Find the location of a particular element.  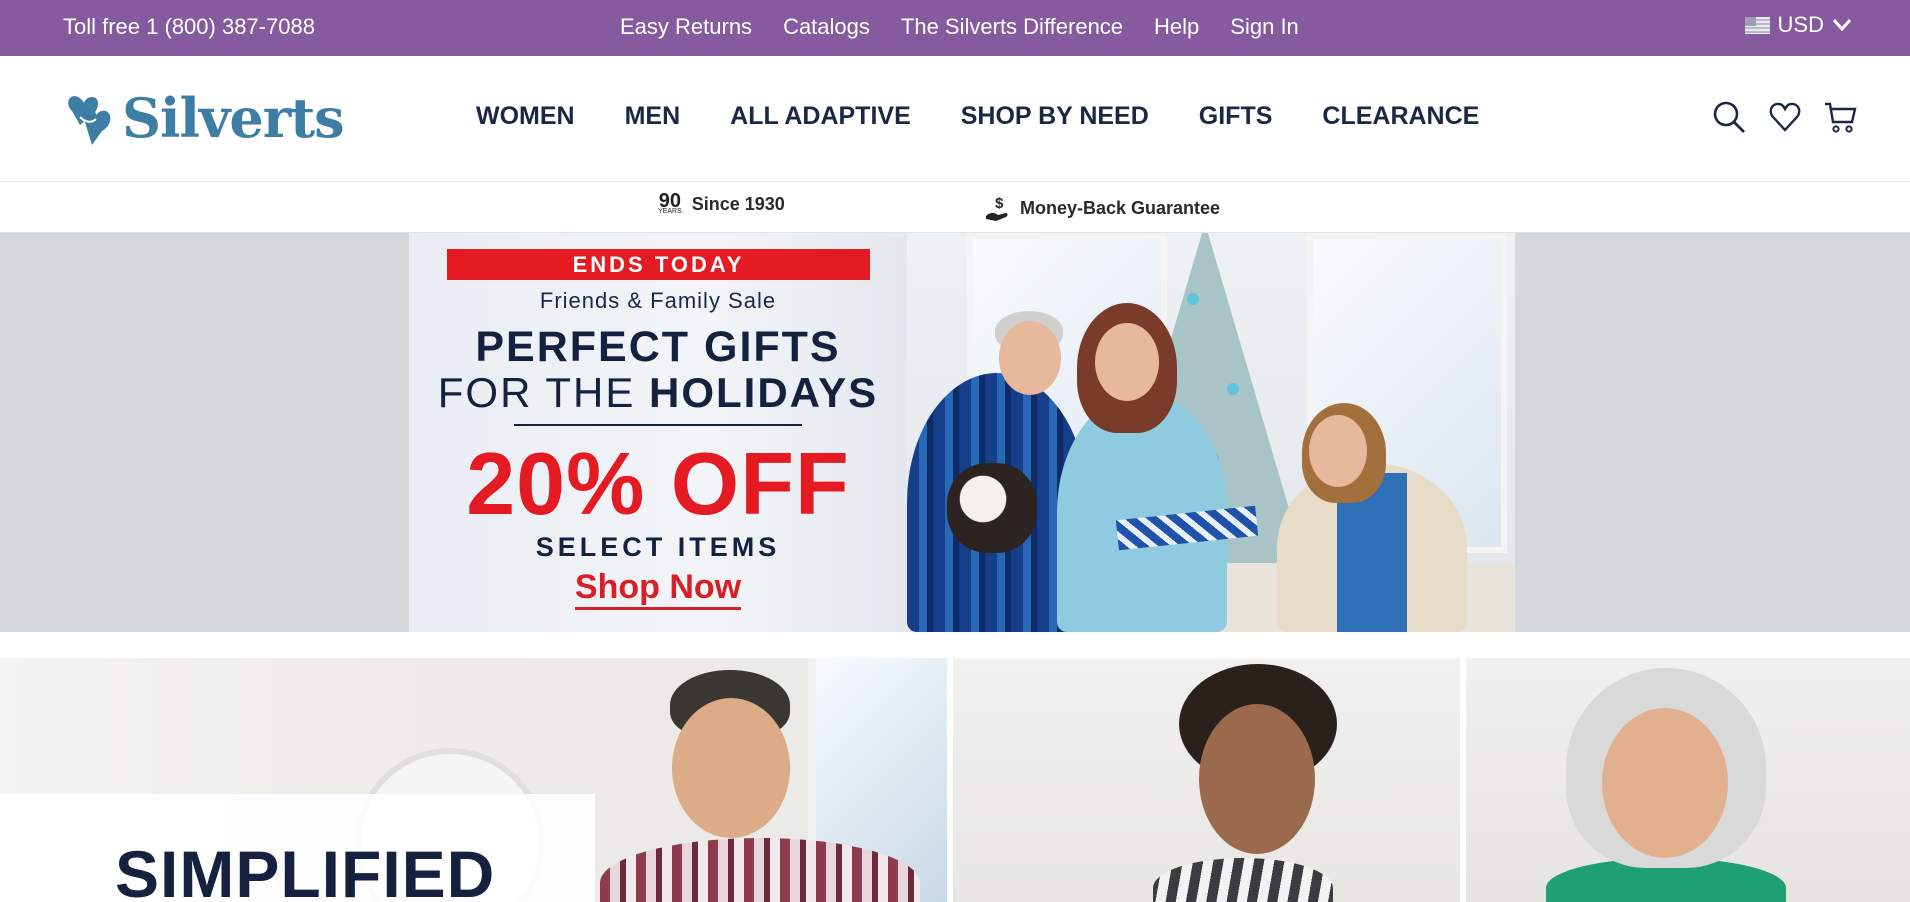

category-tile-simplified: SIMPLIFIED is located at coordinates (473, 780).